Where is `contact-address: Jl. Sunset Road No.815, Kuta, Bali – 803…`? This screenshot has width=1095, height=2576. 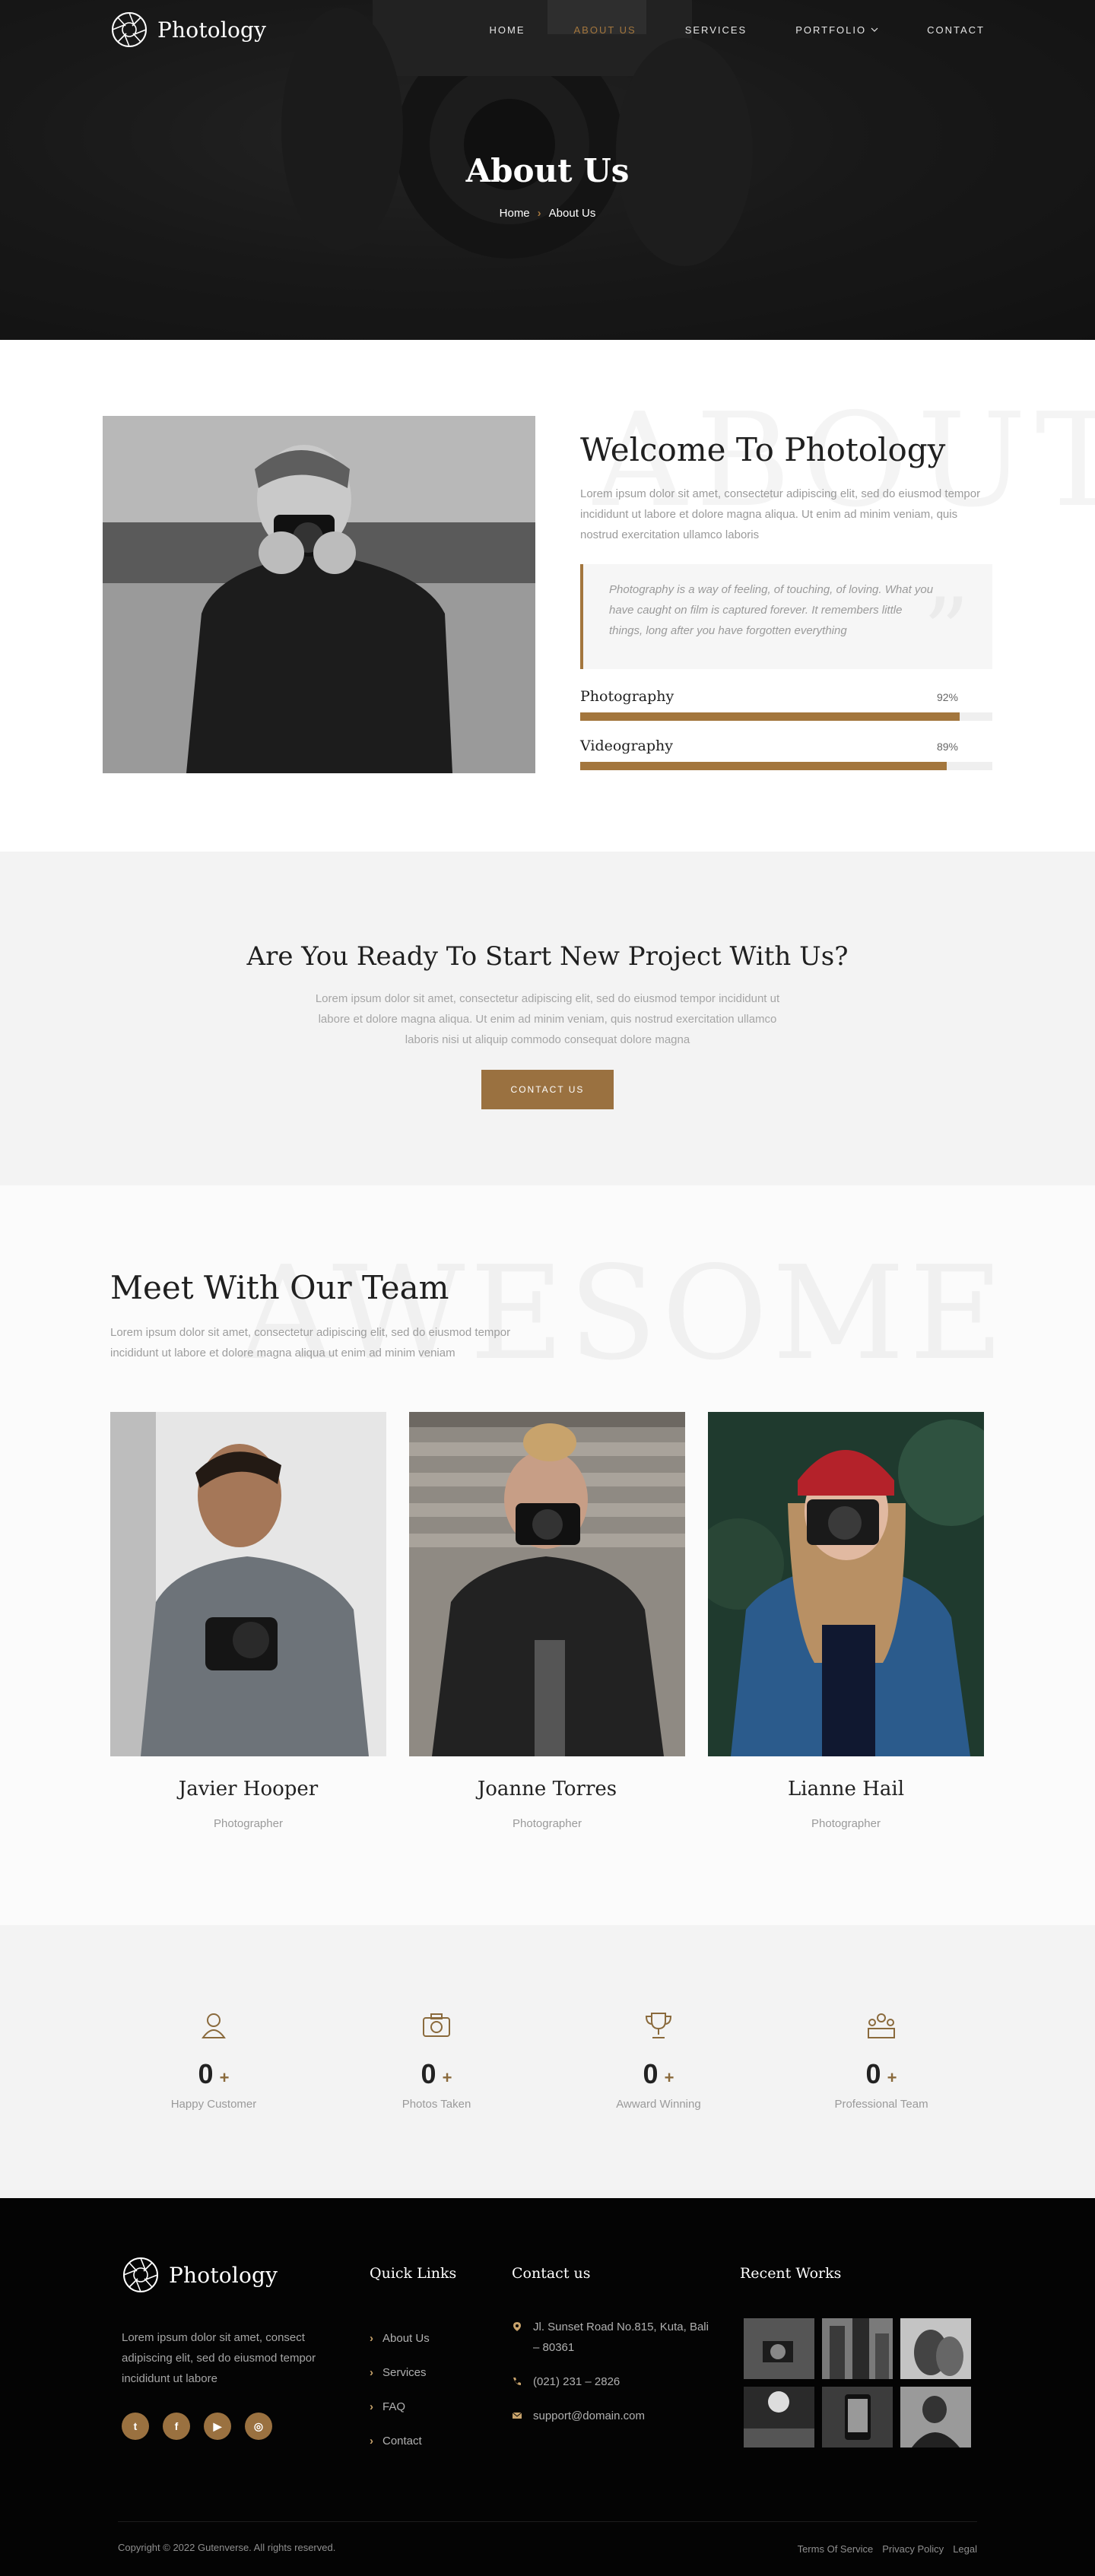
contact-address: Jl. Sunset Road No.815, Kuta, Bali – 803… is located at coordinates (610, 2337).